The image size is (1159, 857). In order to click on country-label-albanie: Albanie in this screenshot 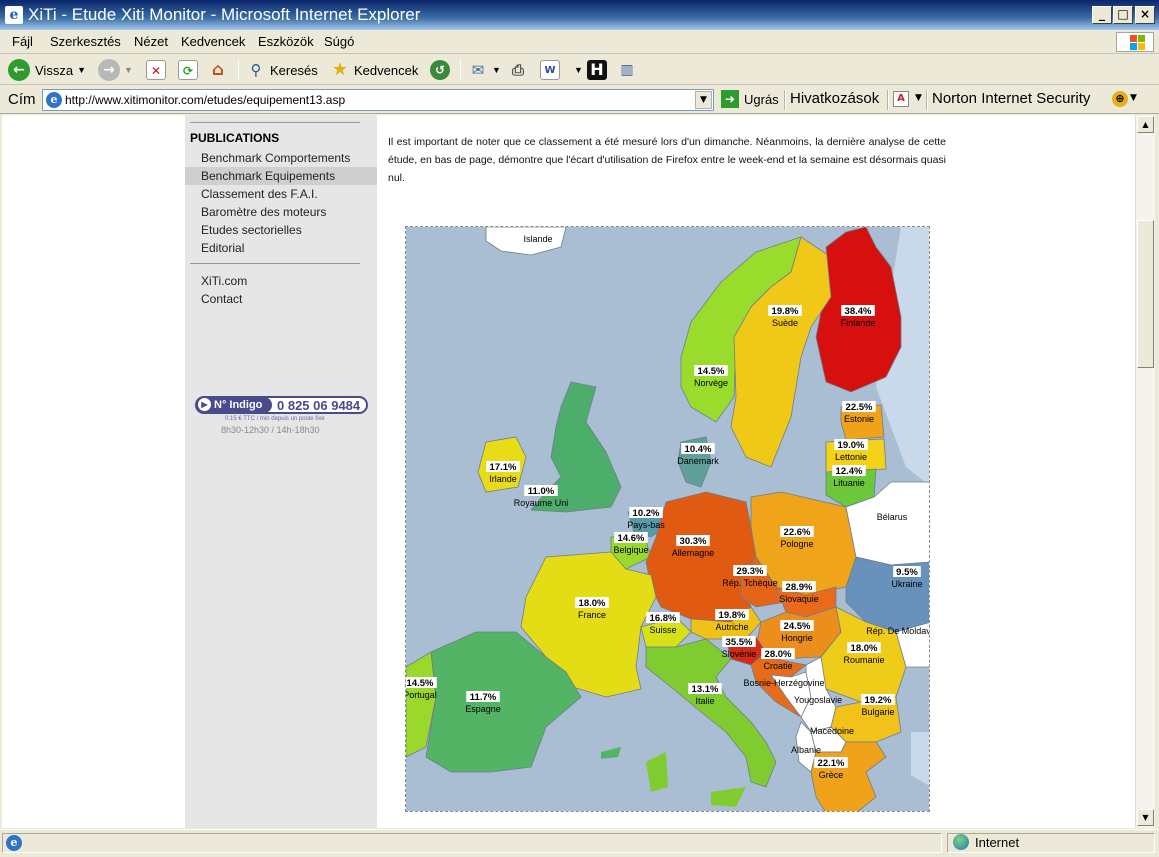, I will do `click(806, 750)`.